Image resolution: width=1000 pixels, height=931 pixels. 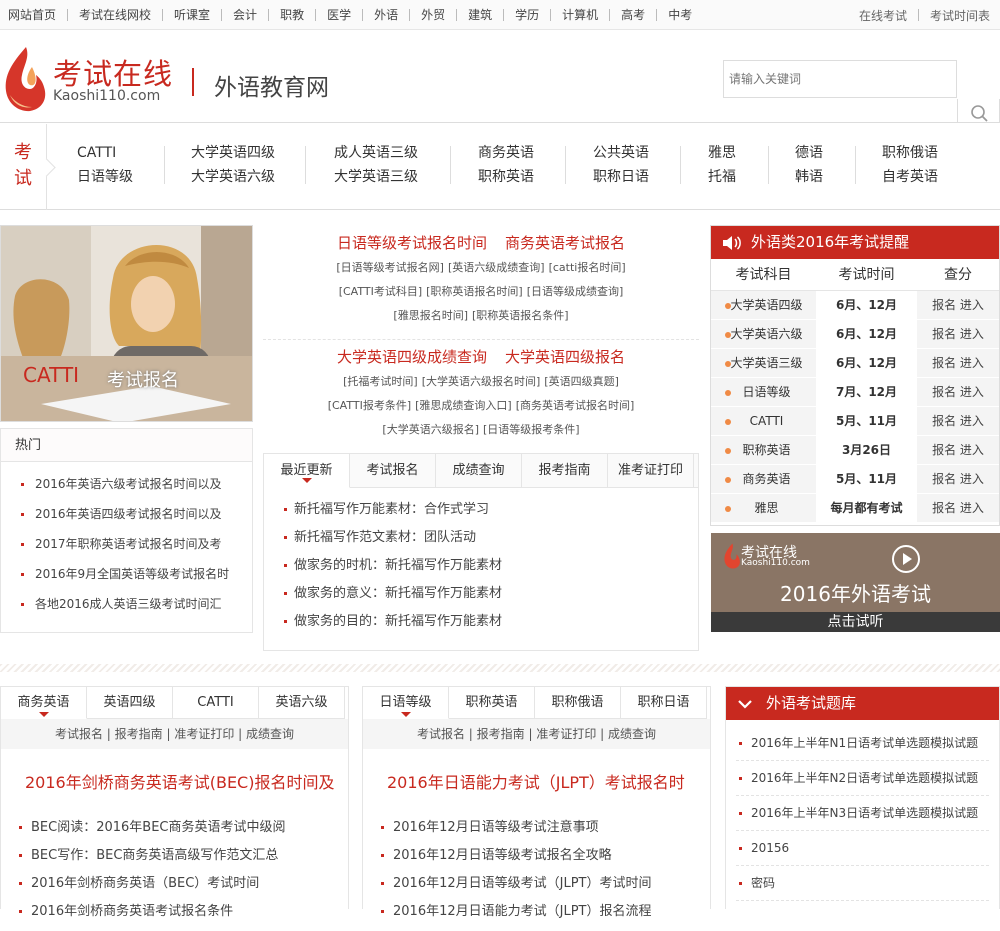 I want to click on tag-link: [大学英语六级报名时间], so click(x=481, y=381).